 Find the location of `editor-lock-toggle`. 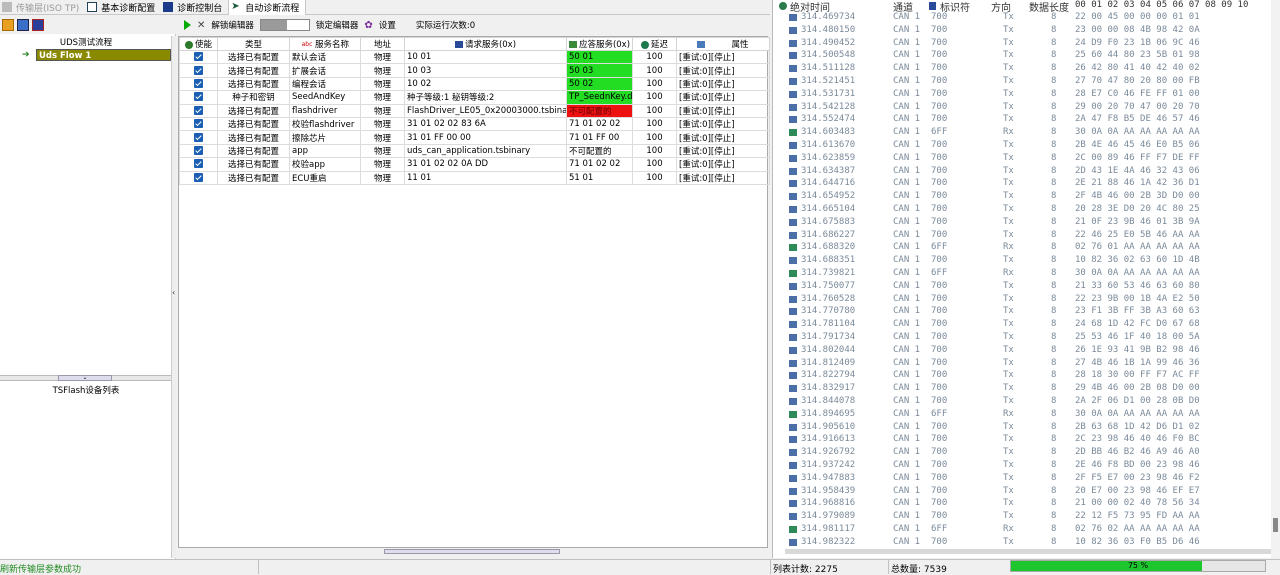

editor-lock-toggle is located at coordinates (284, 25).